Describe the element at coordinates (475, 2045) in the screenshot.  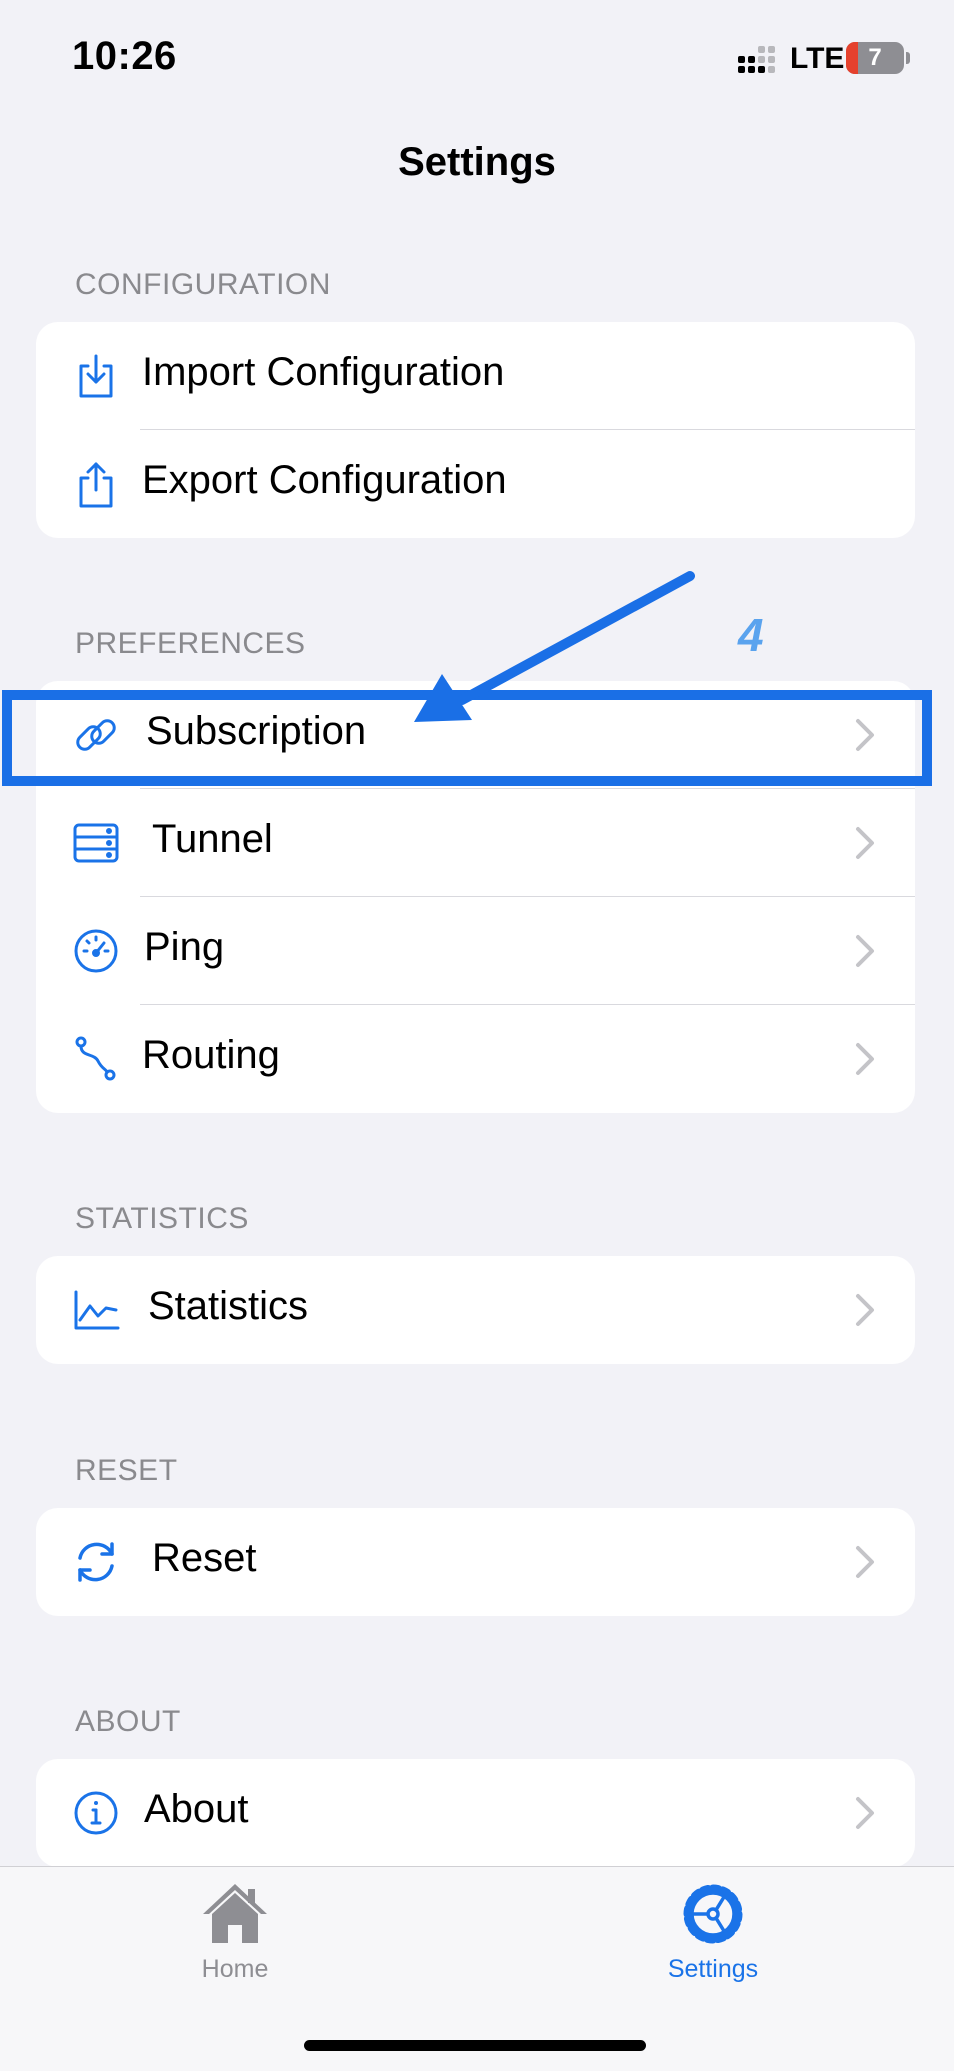
I see `home-indicator` at that location.